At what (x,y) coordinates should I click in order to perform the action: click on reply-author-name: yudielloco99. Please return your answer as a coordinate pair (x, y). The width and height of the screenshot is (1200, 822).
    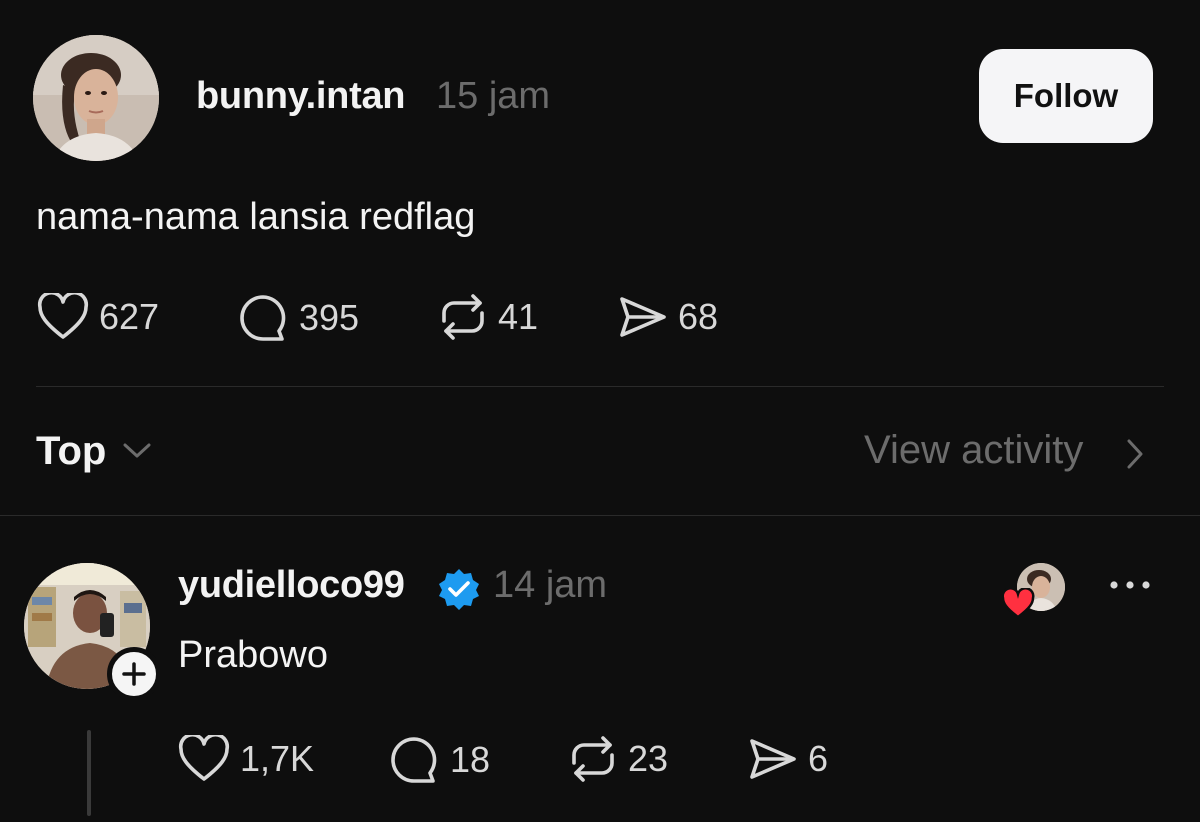
    Looking at the image, I should click on (291, 585).